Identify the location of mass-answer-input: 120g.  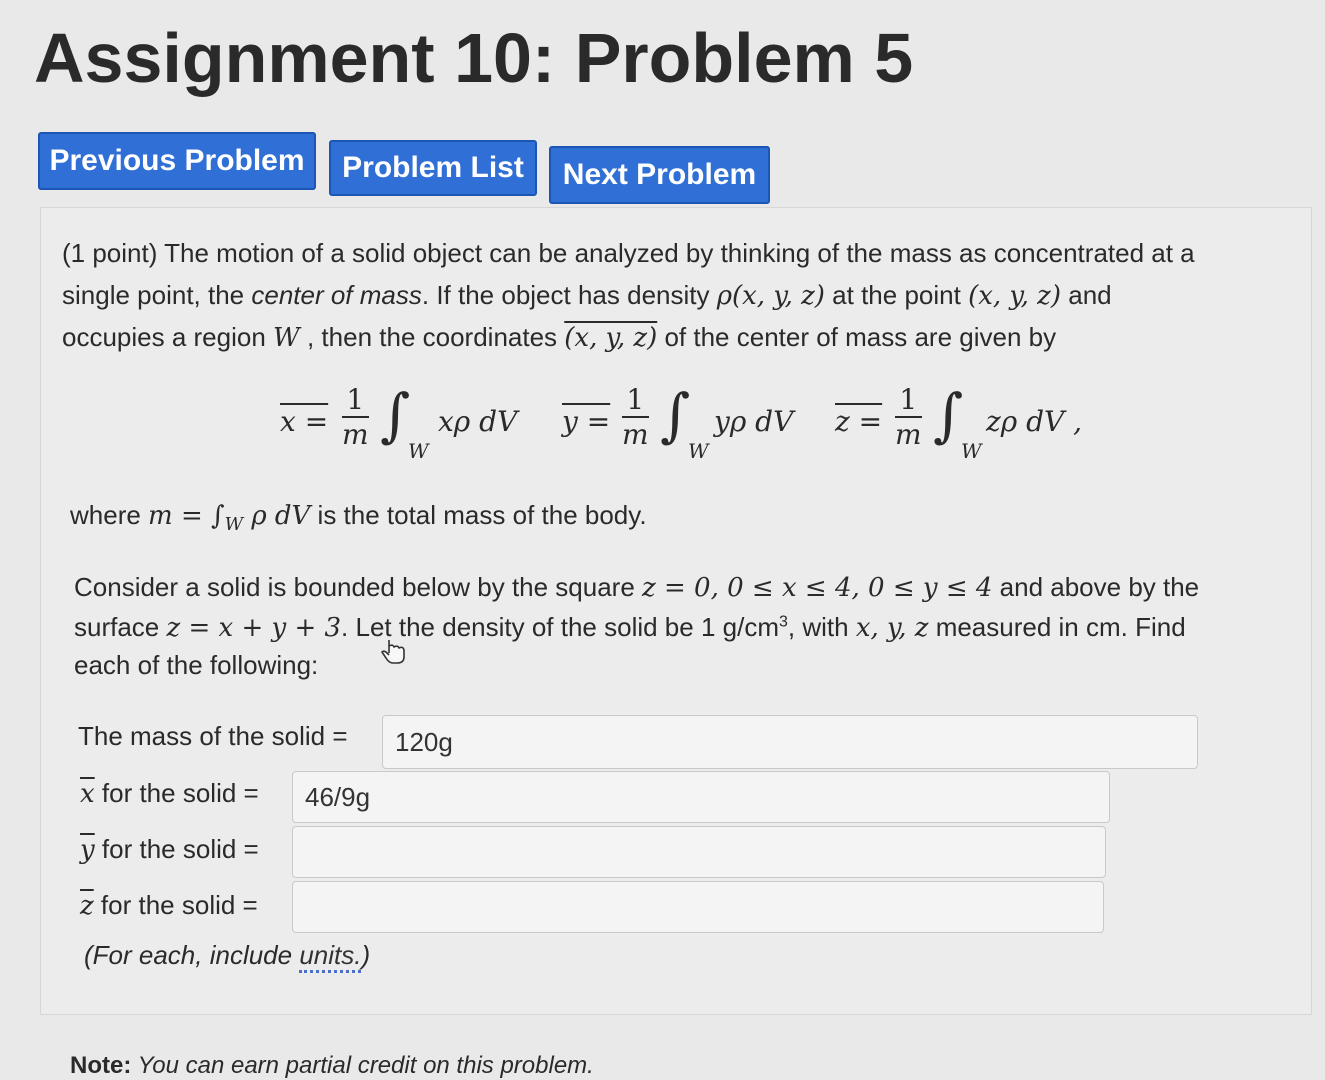
(790, 742).